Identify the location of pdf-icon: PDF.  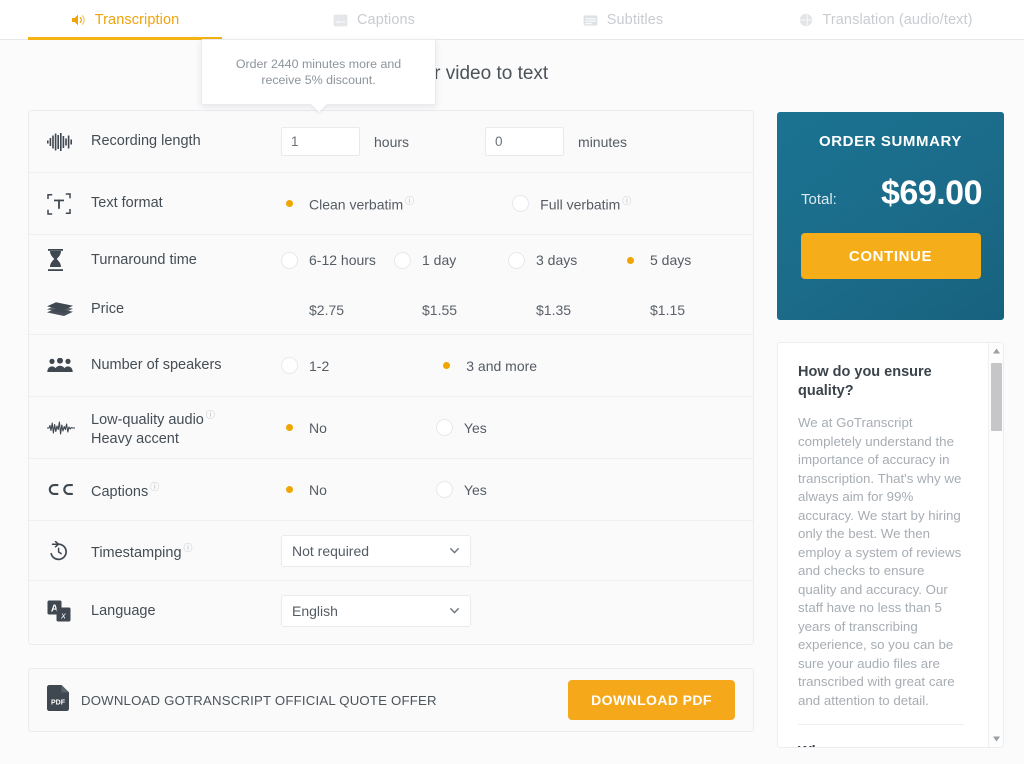
(58, 700).